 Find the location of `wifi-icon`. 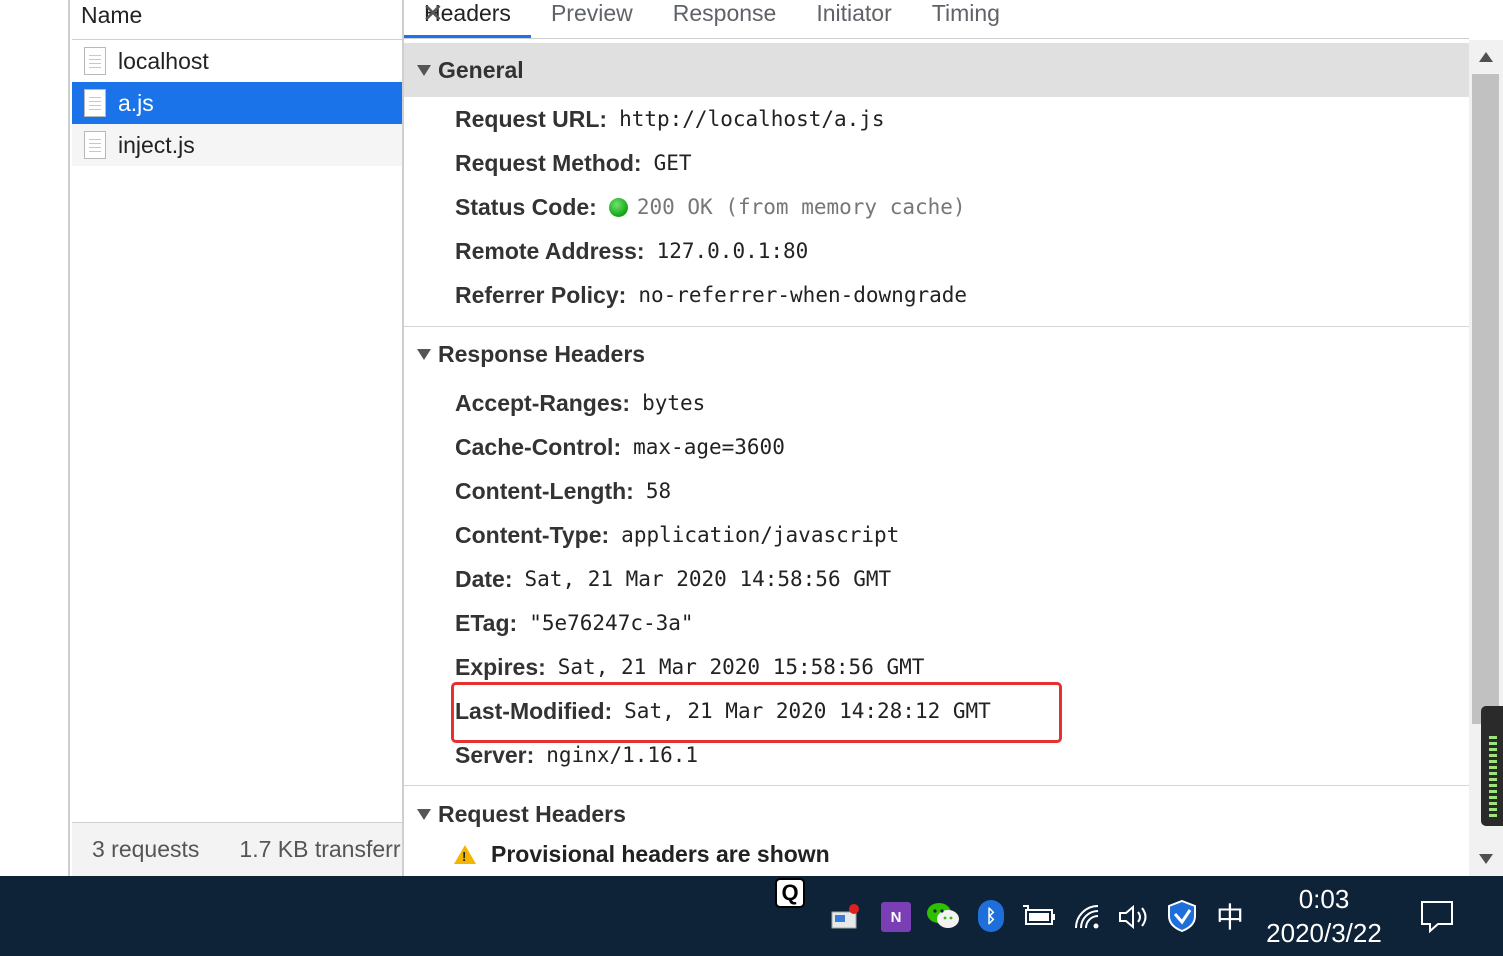

wifi-icon is located at coordinates (1089, 917).